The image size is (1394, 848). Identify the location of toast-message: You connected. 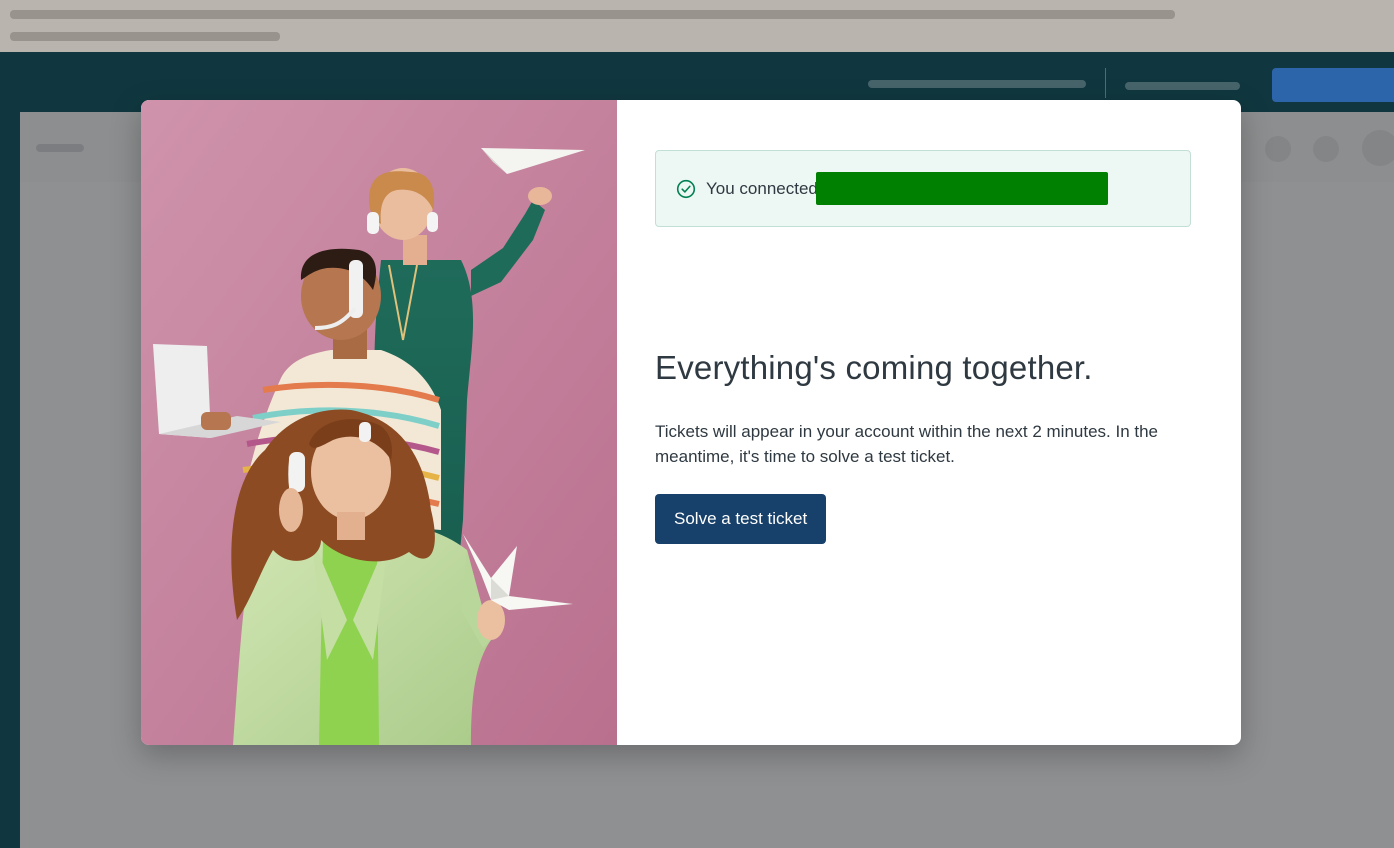
(762, 188).